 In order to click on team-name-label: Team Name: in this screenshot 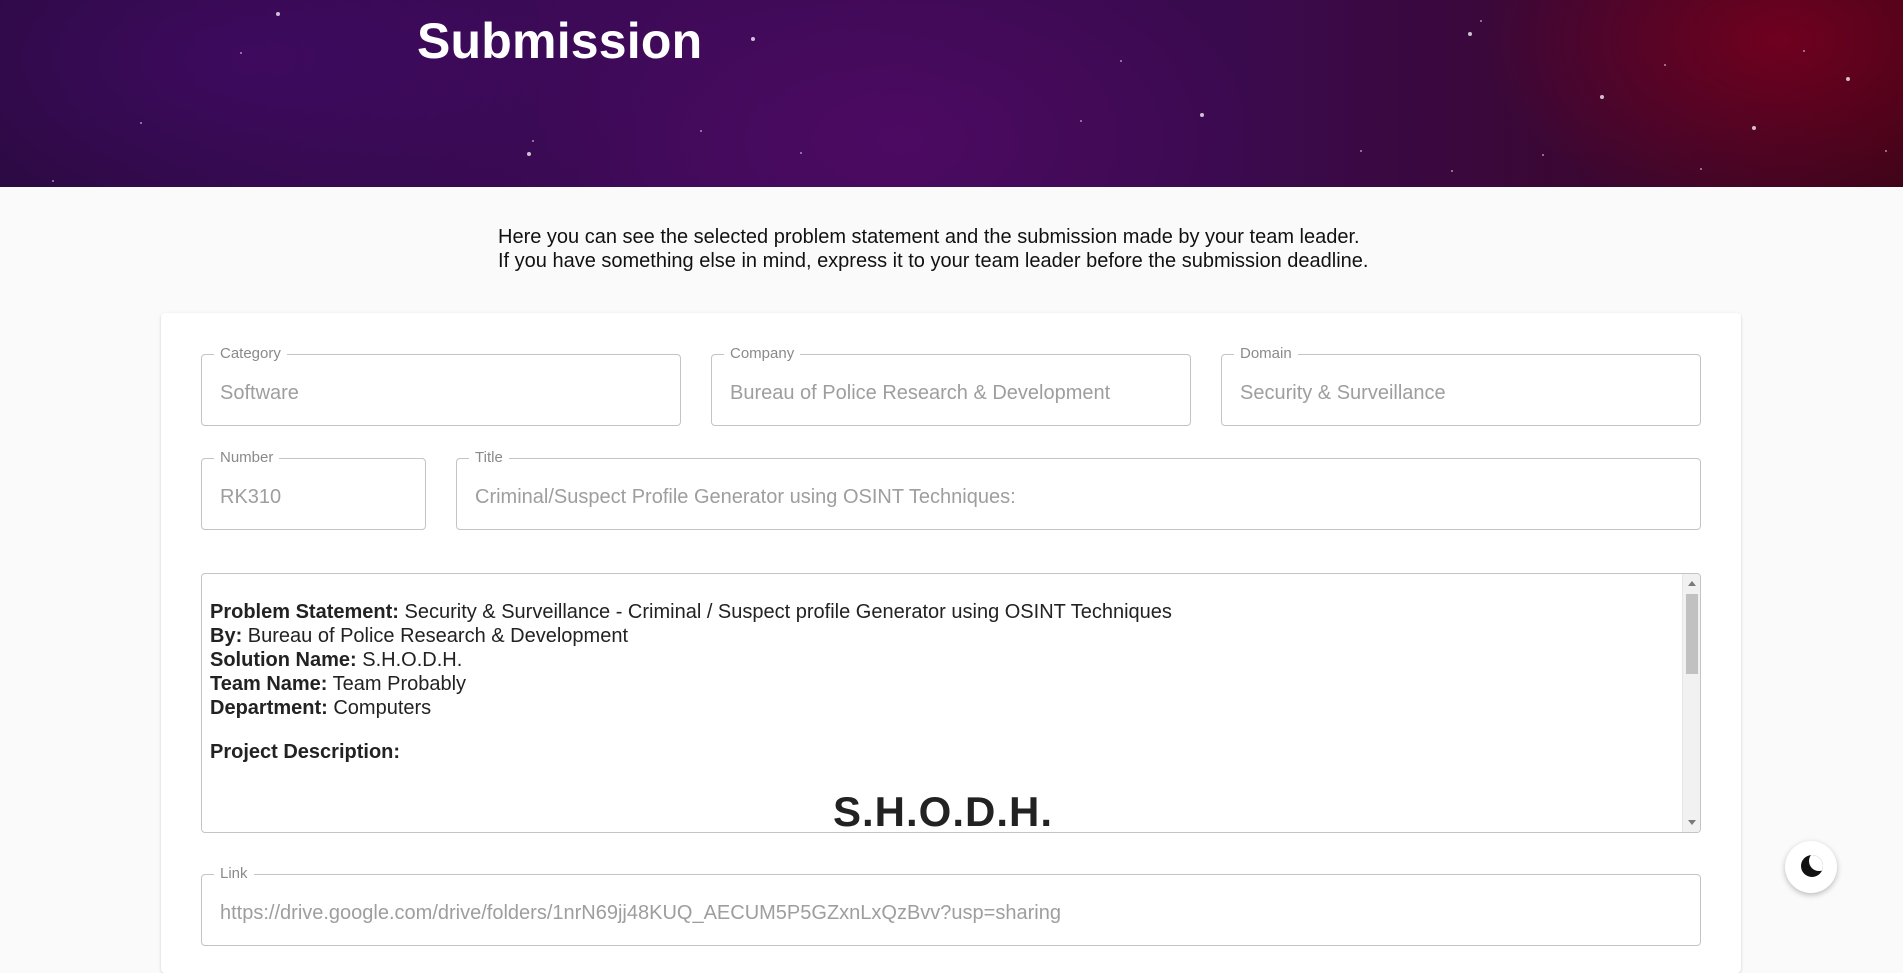, I will do `click(269, 684)`.